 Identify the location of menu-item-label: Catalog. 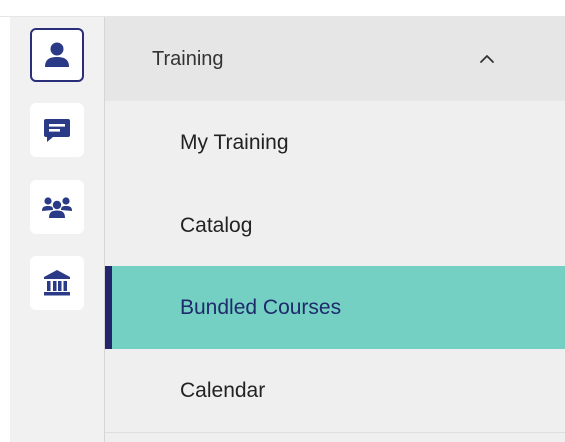
(216, 225).